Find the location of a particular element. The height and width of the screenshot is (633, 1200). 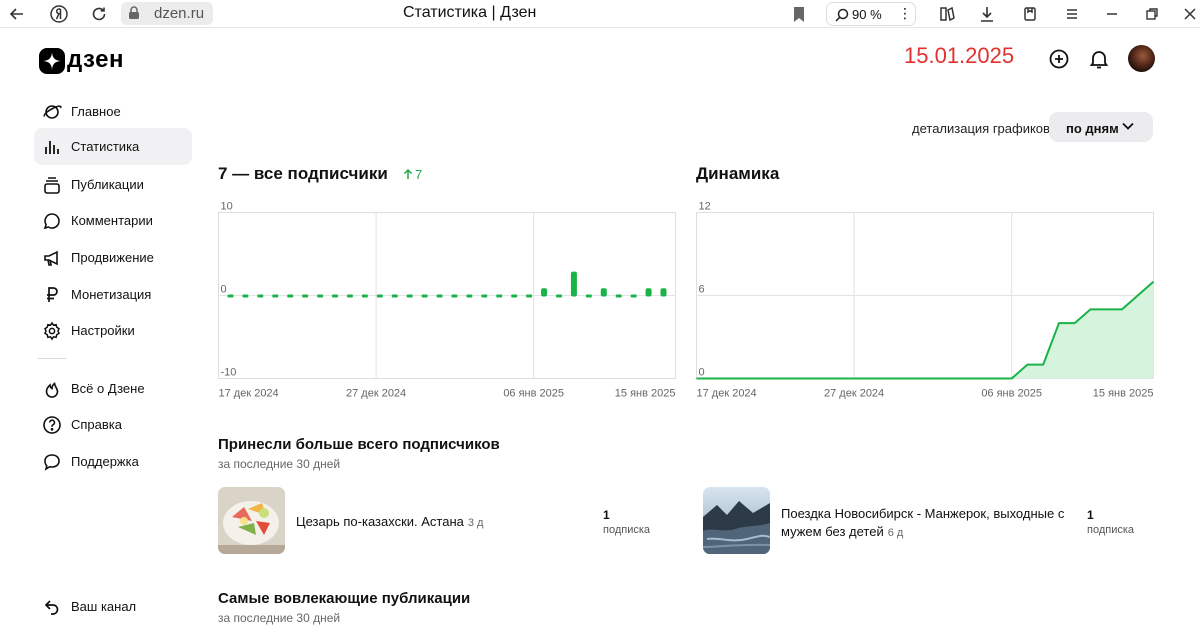

sidebar-item-monetization: Монетизация is located at coordinates (113, 294).